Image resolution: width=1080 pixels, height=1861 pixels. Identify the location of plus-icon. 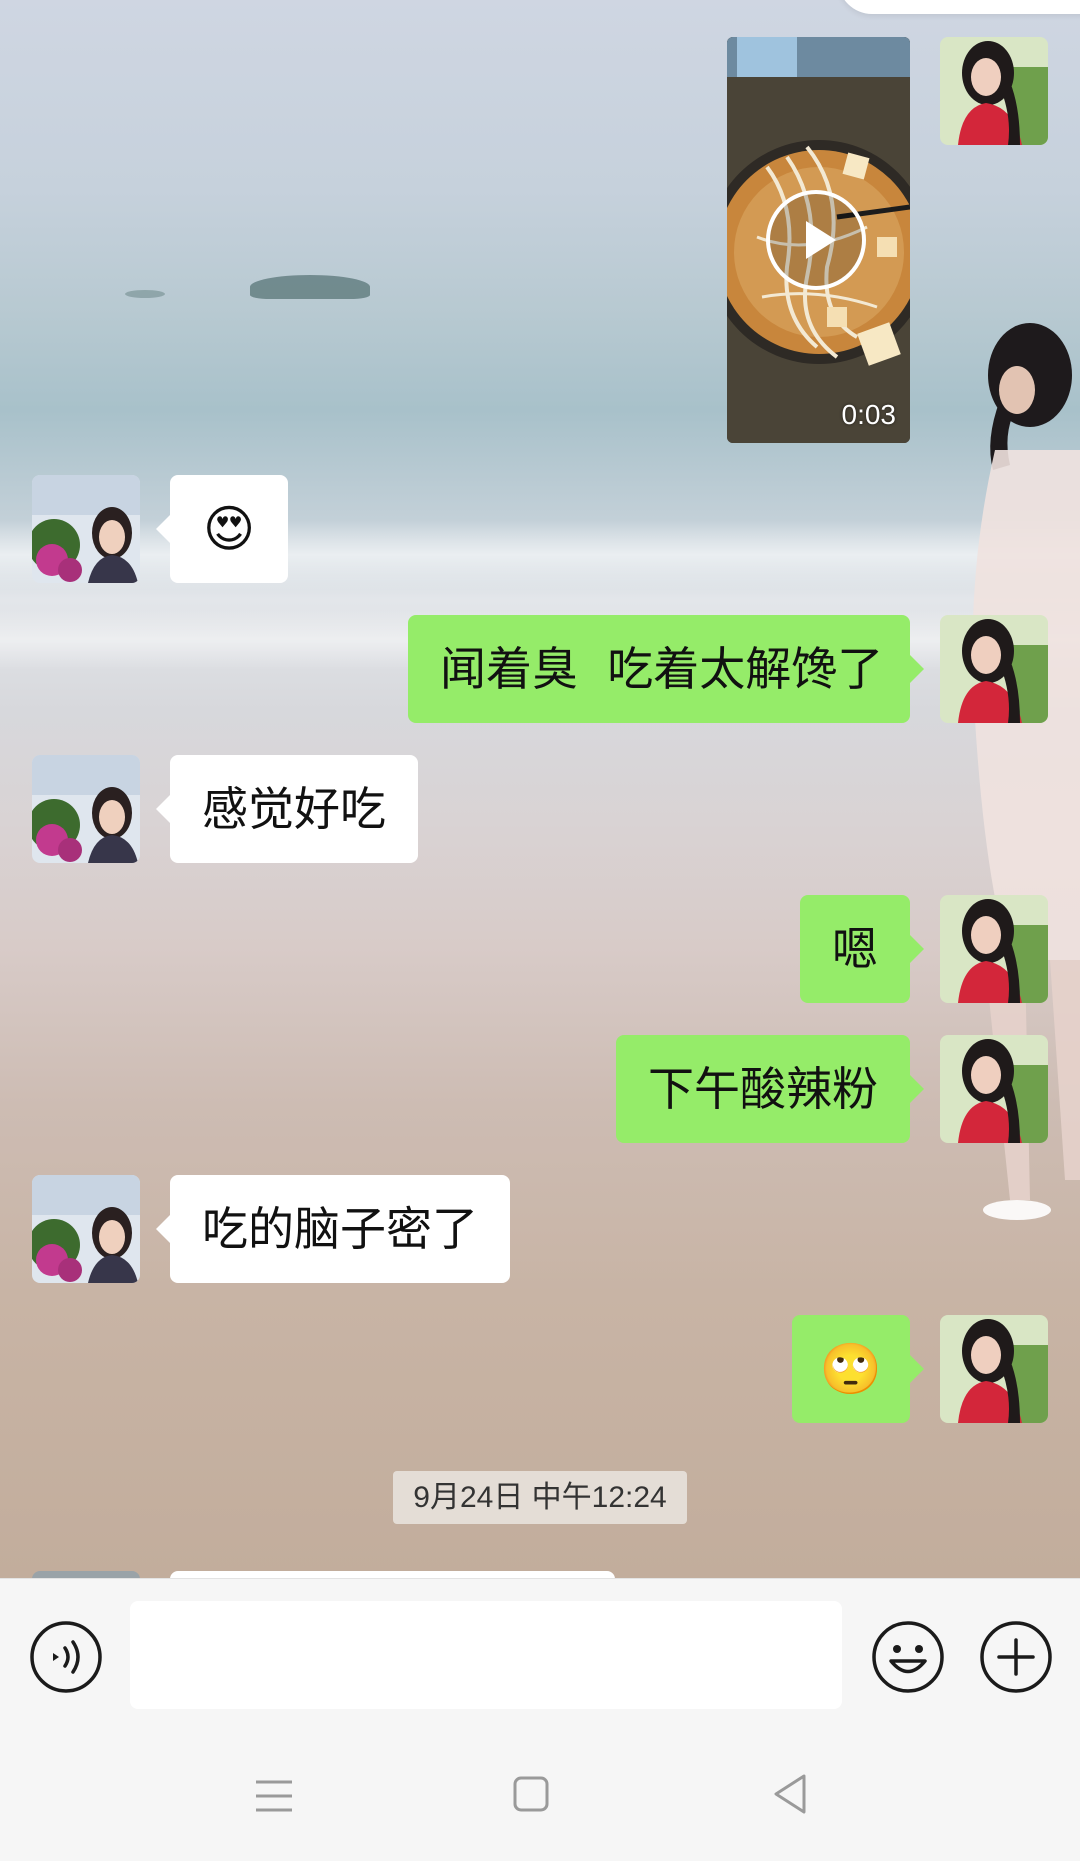
(1016, 1657).